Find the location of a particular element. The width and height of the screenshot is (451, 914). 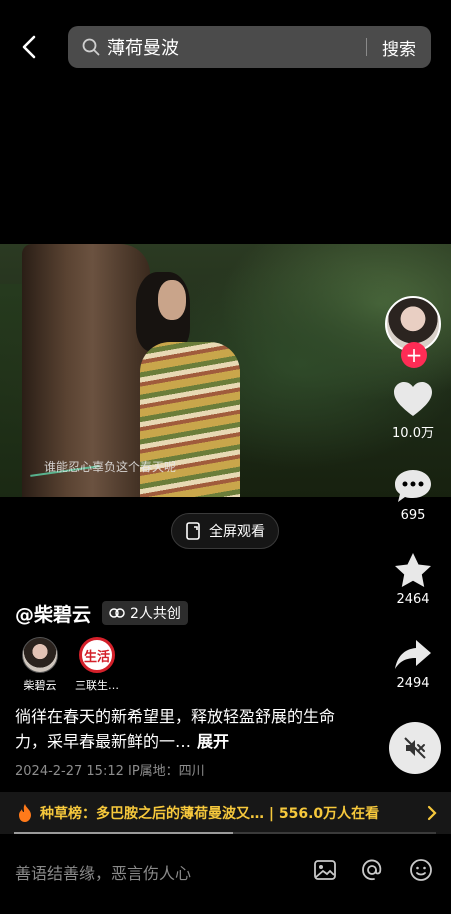

back-arrow-icon is located at coordinates (29, 47).